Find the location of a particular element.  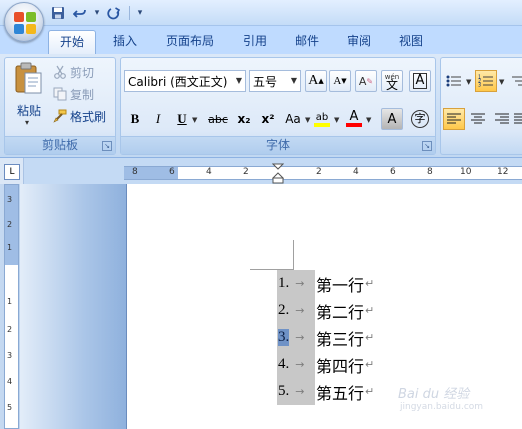

highlight-button: ab is located at coordinates (322, 119).